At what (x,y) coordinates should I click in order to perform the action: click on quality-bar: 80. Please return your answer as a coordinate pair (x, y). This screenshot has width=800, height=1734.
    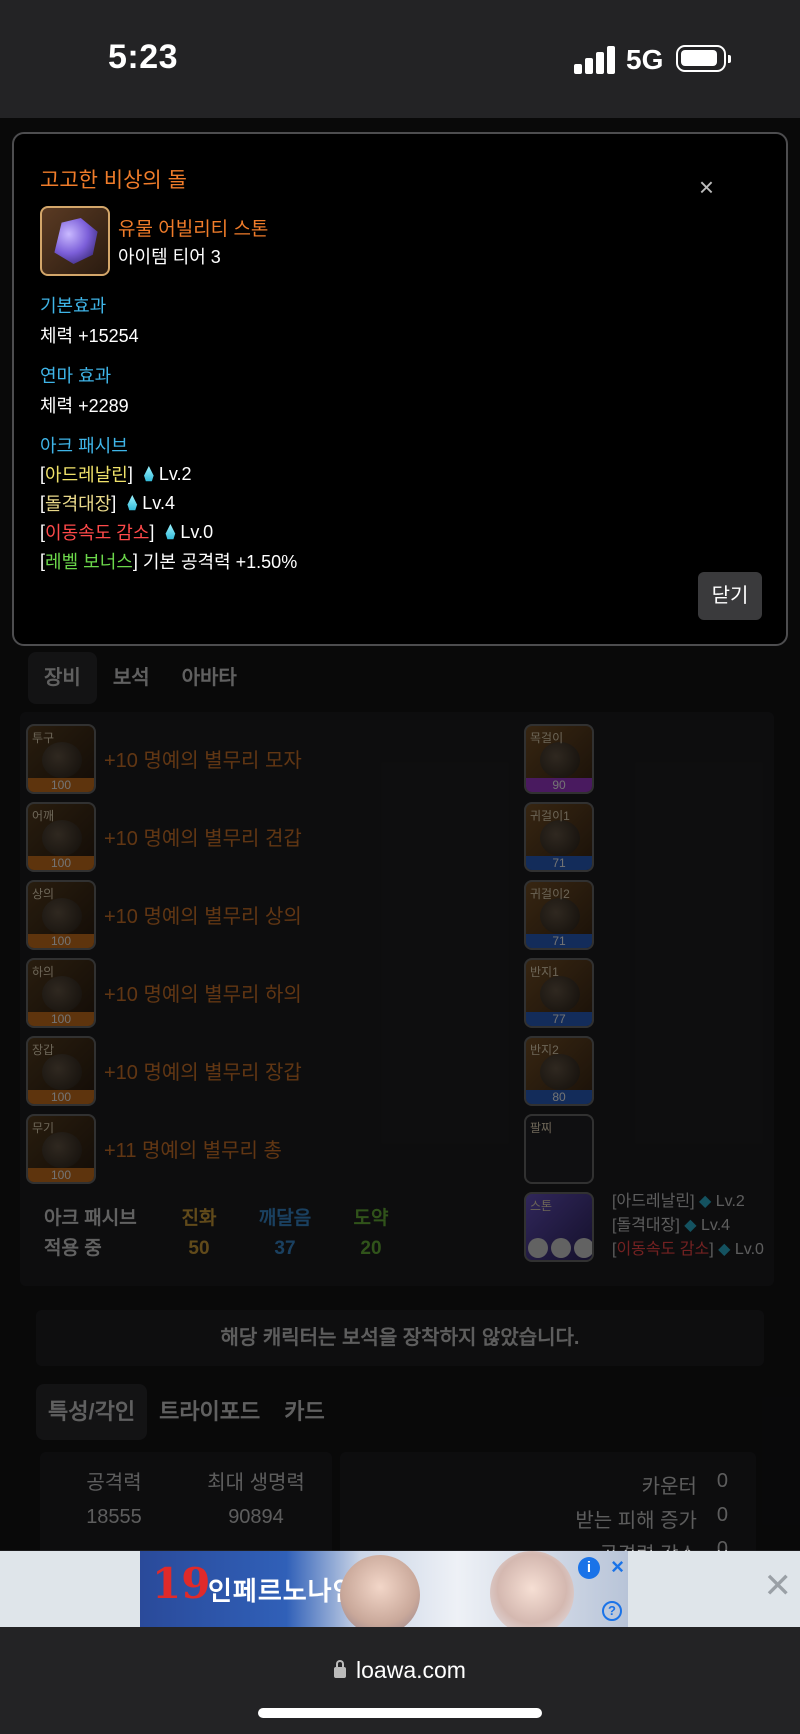
    Looking at the image, I should click on (559, 1097).